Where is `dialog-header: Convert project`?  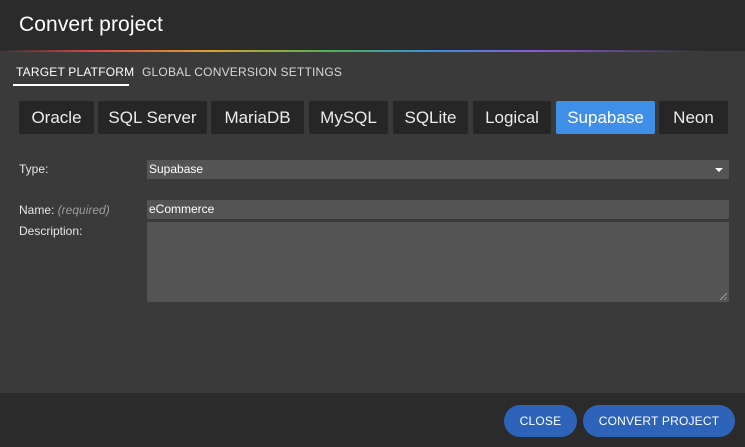
dialog-header: Convert project is located at coordinates (372, 25).